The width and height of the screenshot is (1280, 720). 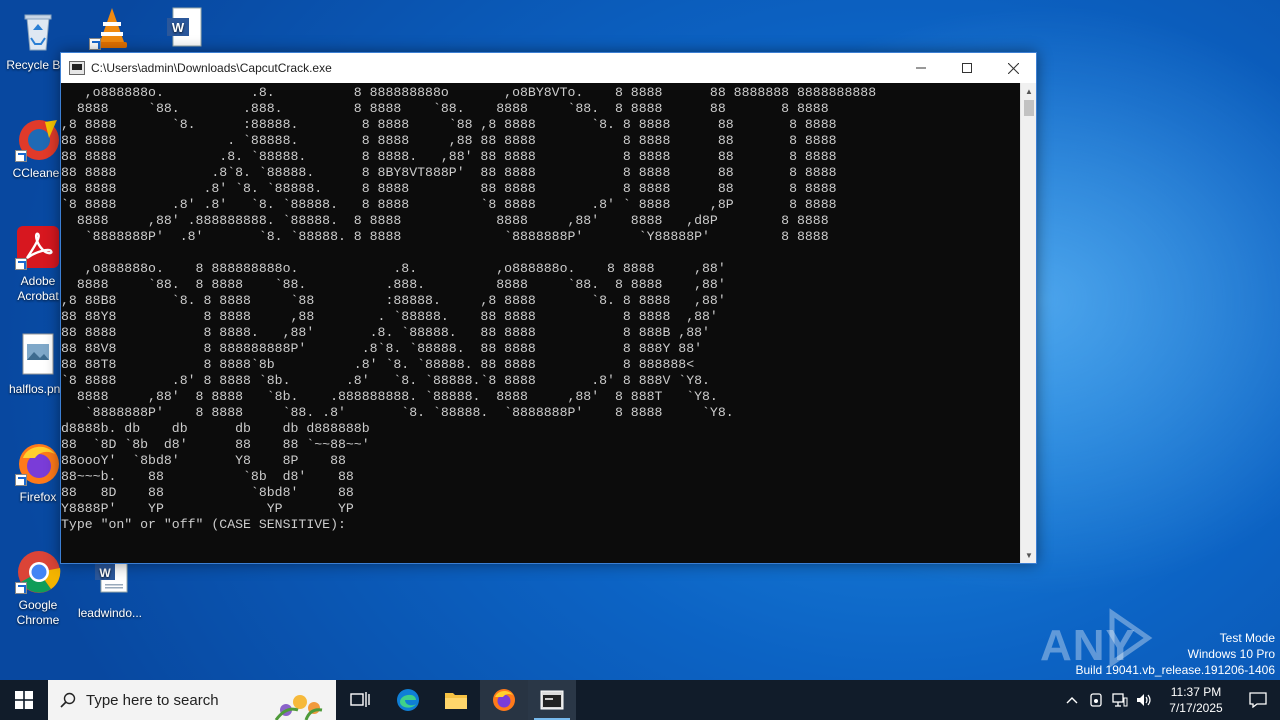 I want to click on search-placeholder: Type here to search, so click(x=152, y=700).